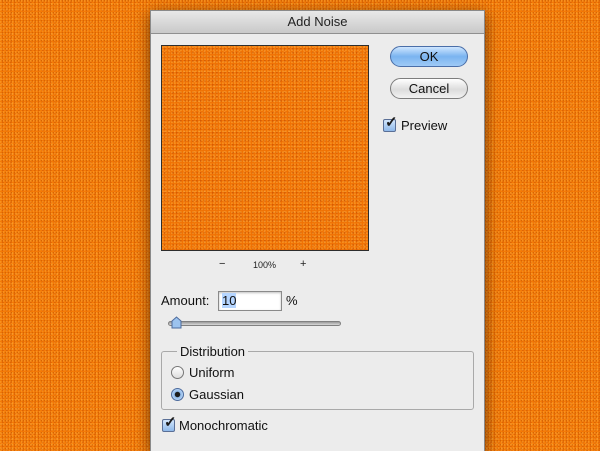 This screenshot has width=600, height=451. What do you see at coordinates (185, 300) in the screenshot?
I see `amount-label: Amount:` at bounding box center [185, 300].